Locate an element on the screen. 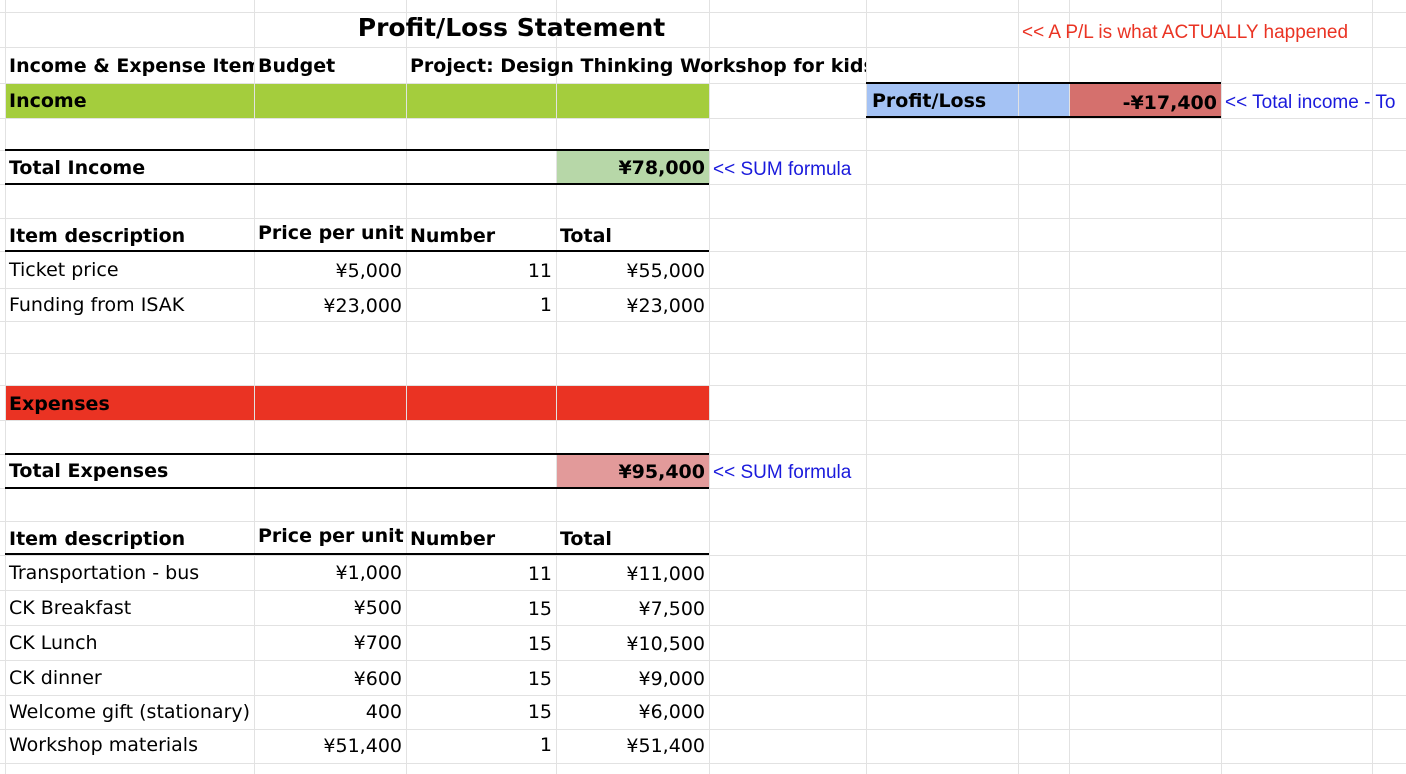 The image size is (1406, 774). item-description-cell: Workshop materials is located at coordinates (129, 745).